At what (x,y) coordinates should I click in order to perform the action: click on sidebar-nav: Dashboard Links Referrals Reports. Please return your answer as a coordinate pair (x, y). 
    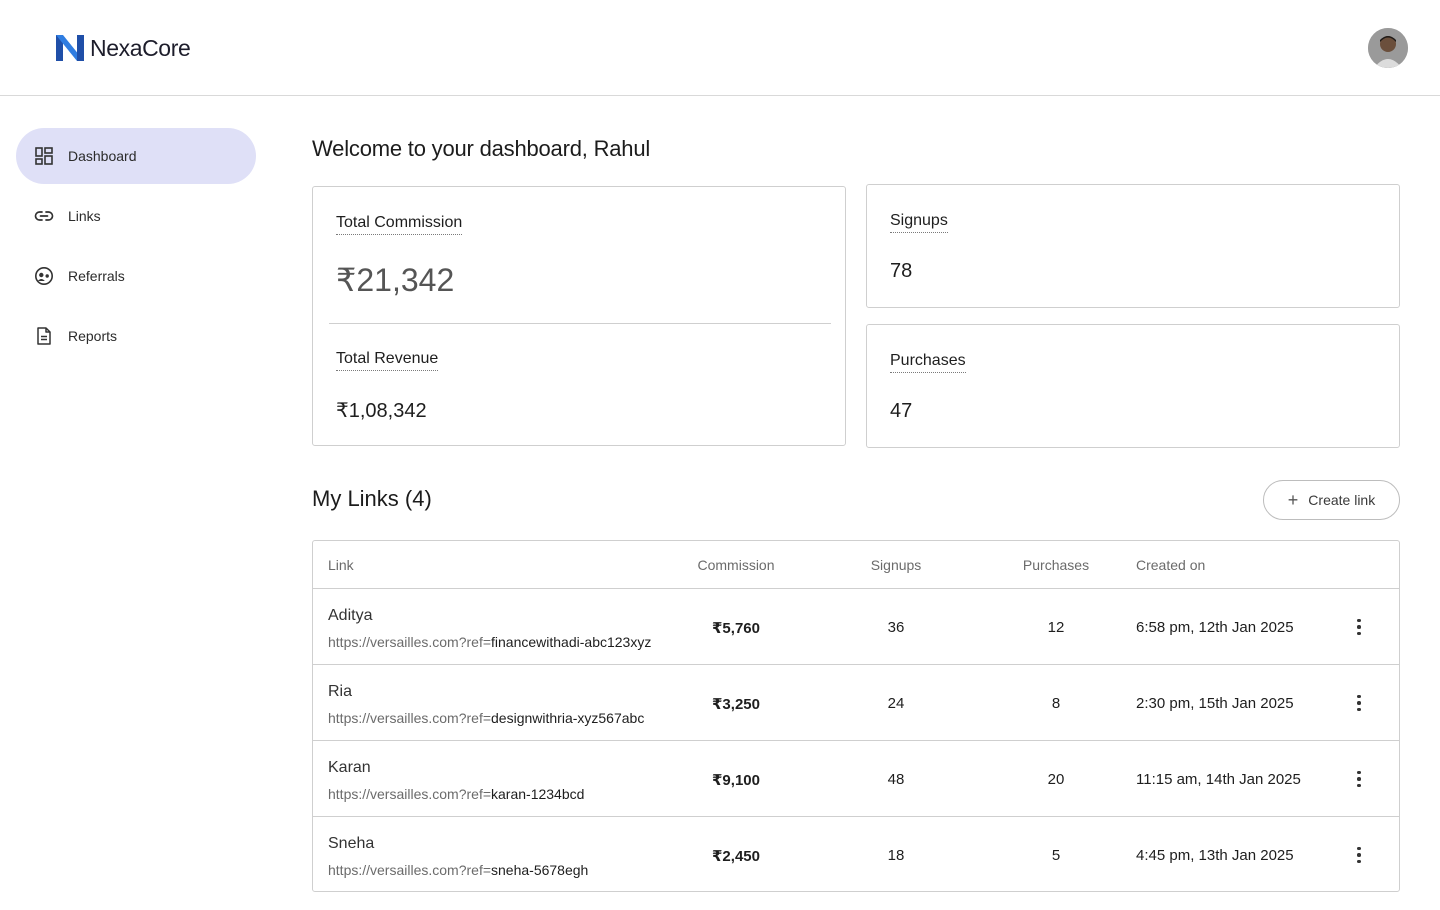
    Looking at the image, I should click on (136, 248).